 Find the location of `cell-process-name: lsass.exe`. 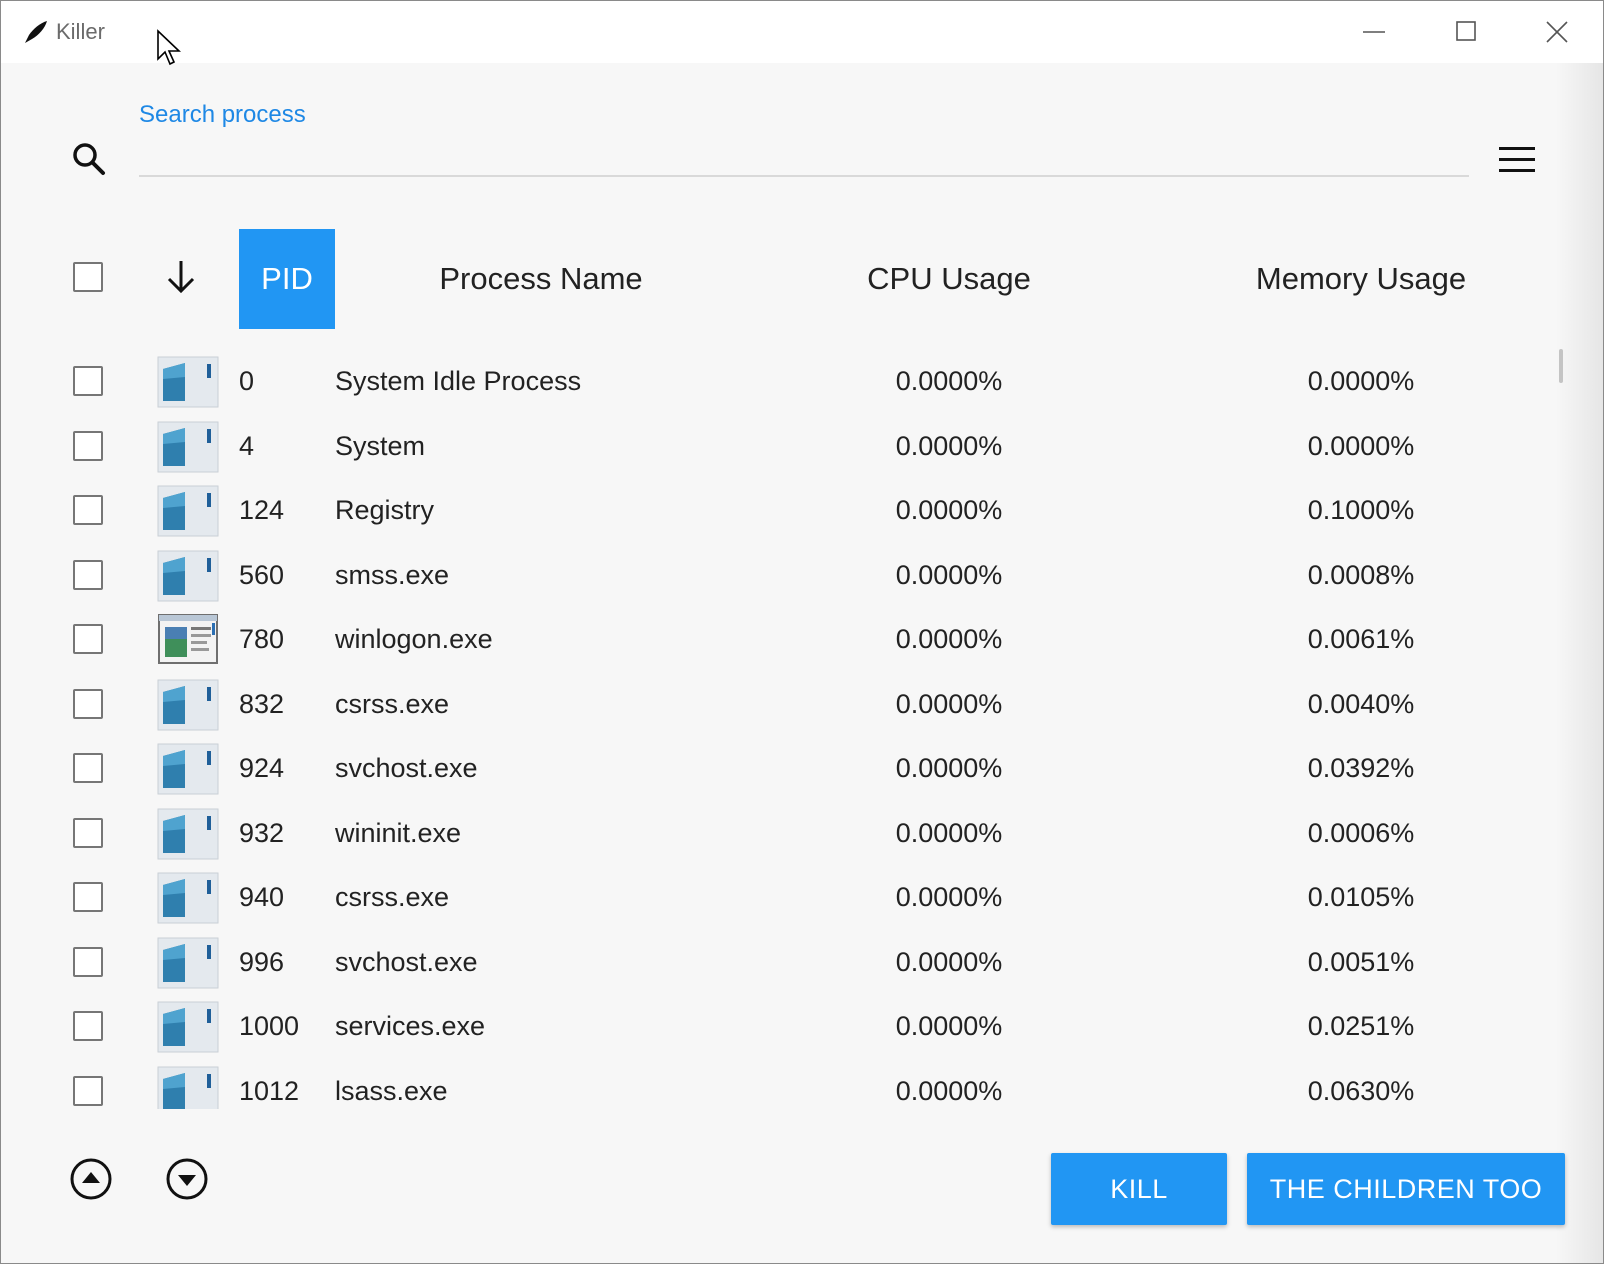

cell-process-name: lsass.exe is located at coordinates (391, 1090).